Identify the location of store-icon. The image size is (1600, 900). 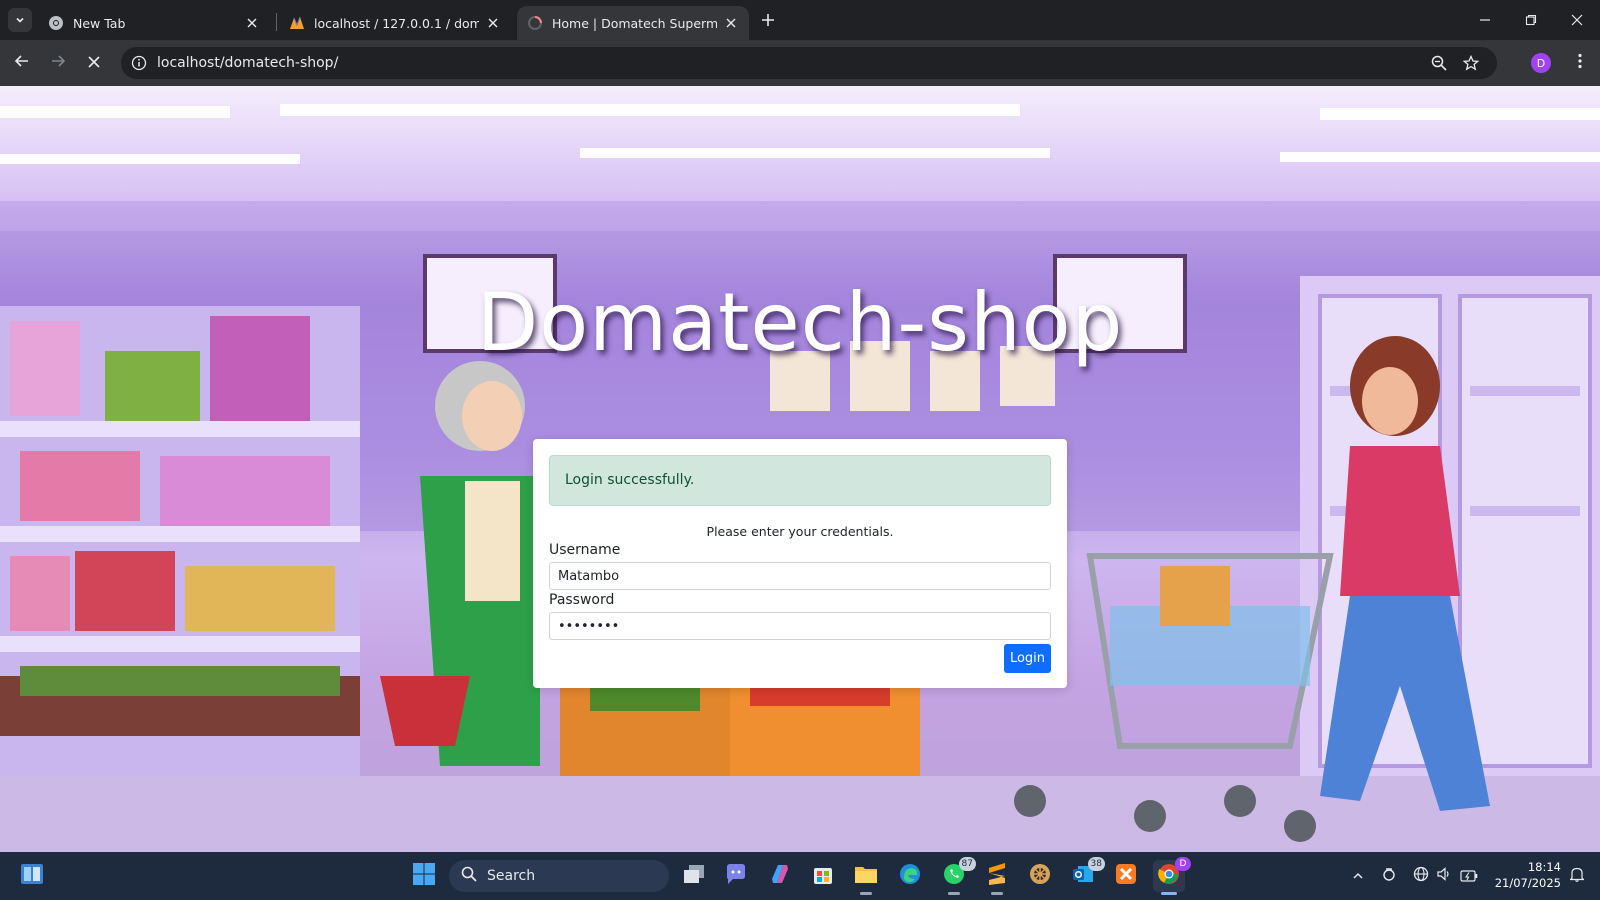
(823, 876).